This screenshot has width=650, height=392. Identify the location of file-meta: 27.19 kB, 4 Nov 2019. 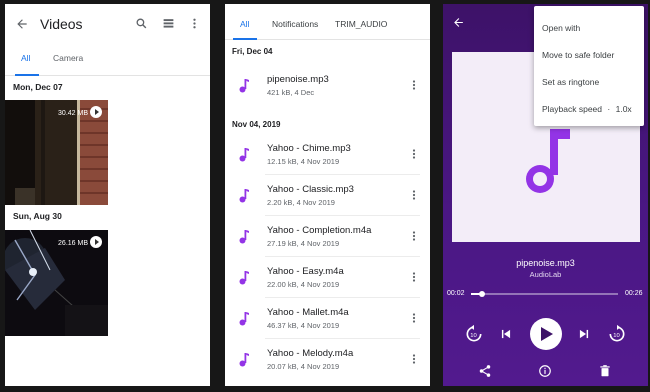
(303, 243).